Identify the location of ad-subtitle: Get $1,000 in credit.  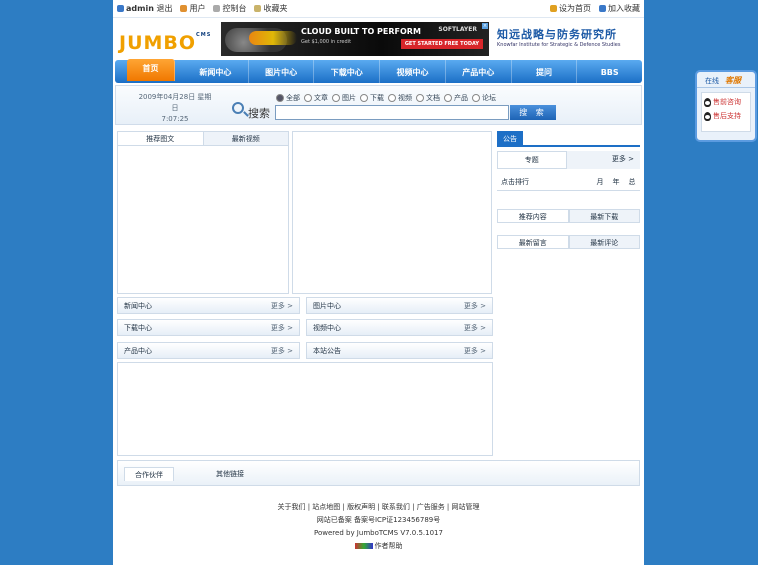
(326, 42).